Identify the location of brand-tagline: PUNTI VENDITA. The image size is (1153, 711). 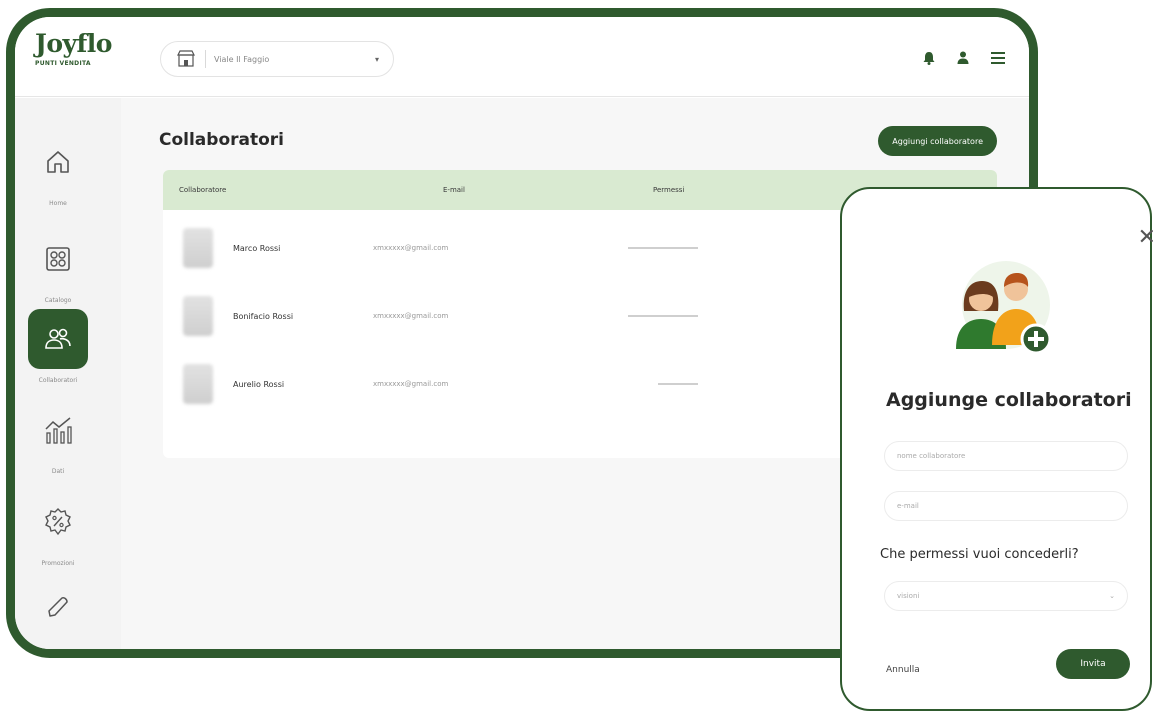
(63, 63).